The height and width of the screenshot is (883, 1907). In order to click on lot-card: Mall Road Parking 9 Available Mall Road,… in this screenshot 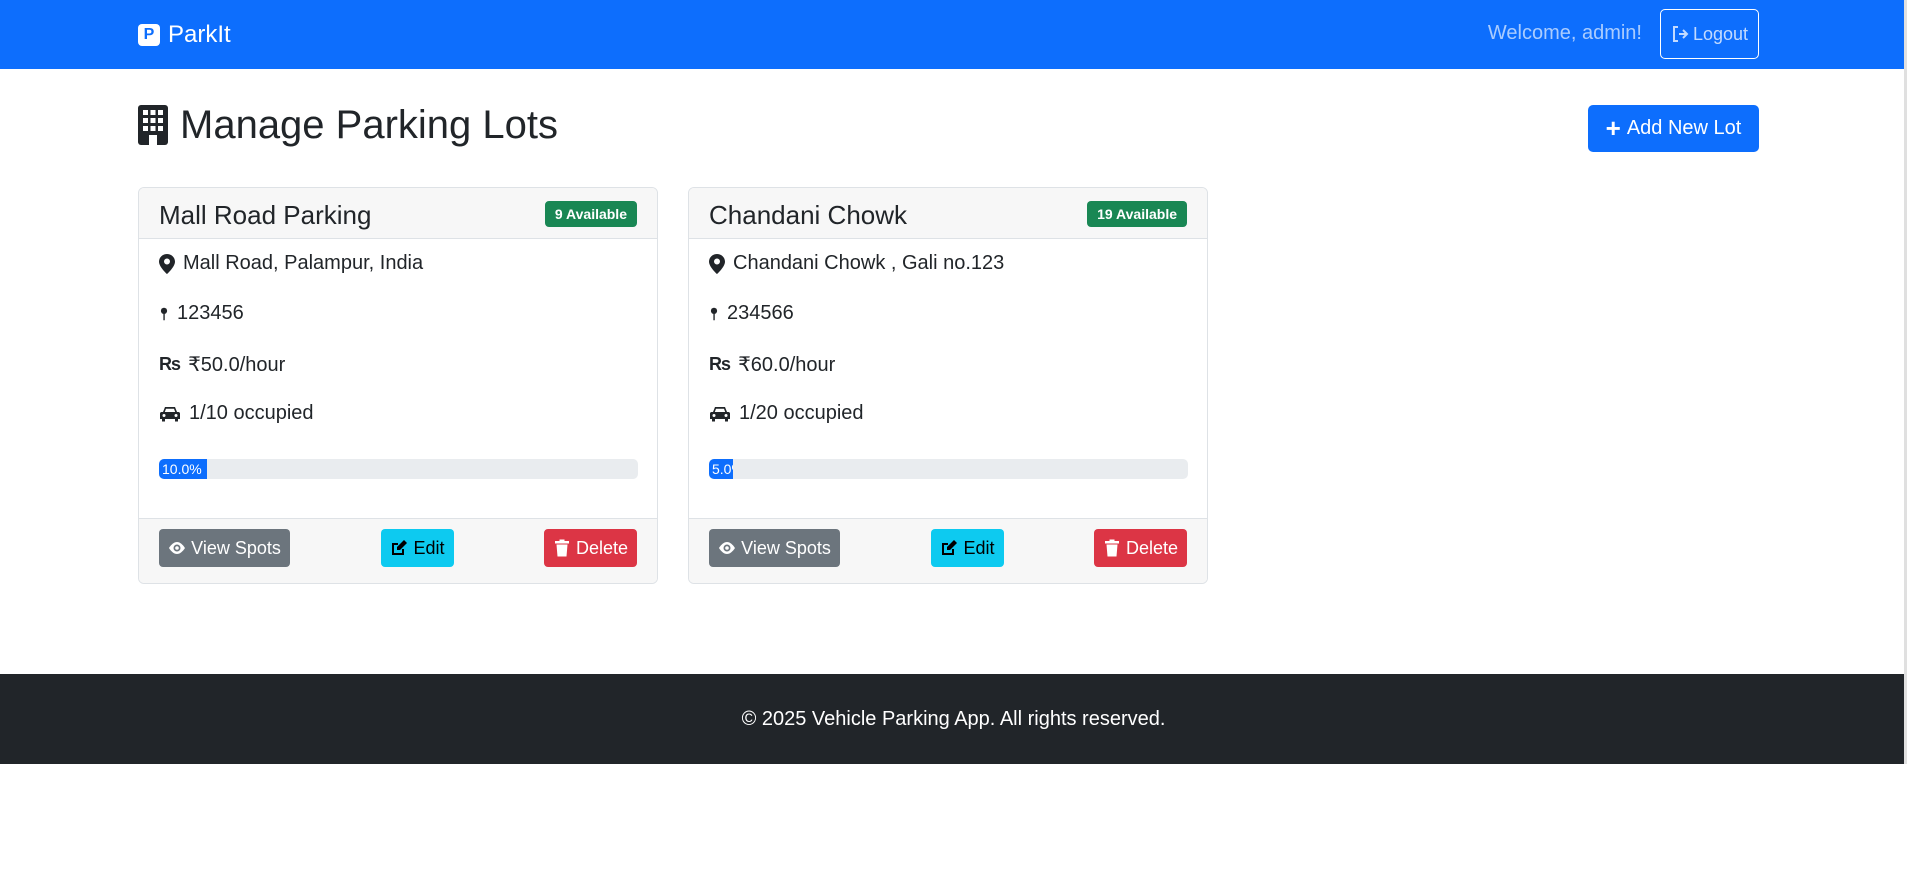, I will do `click(398, 385)`.